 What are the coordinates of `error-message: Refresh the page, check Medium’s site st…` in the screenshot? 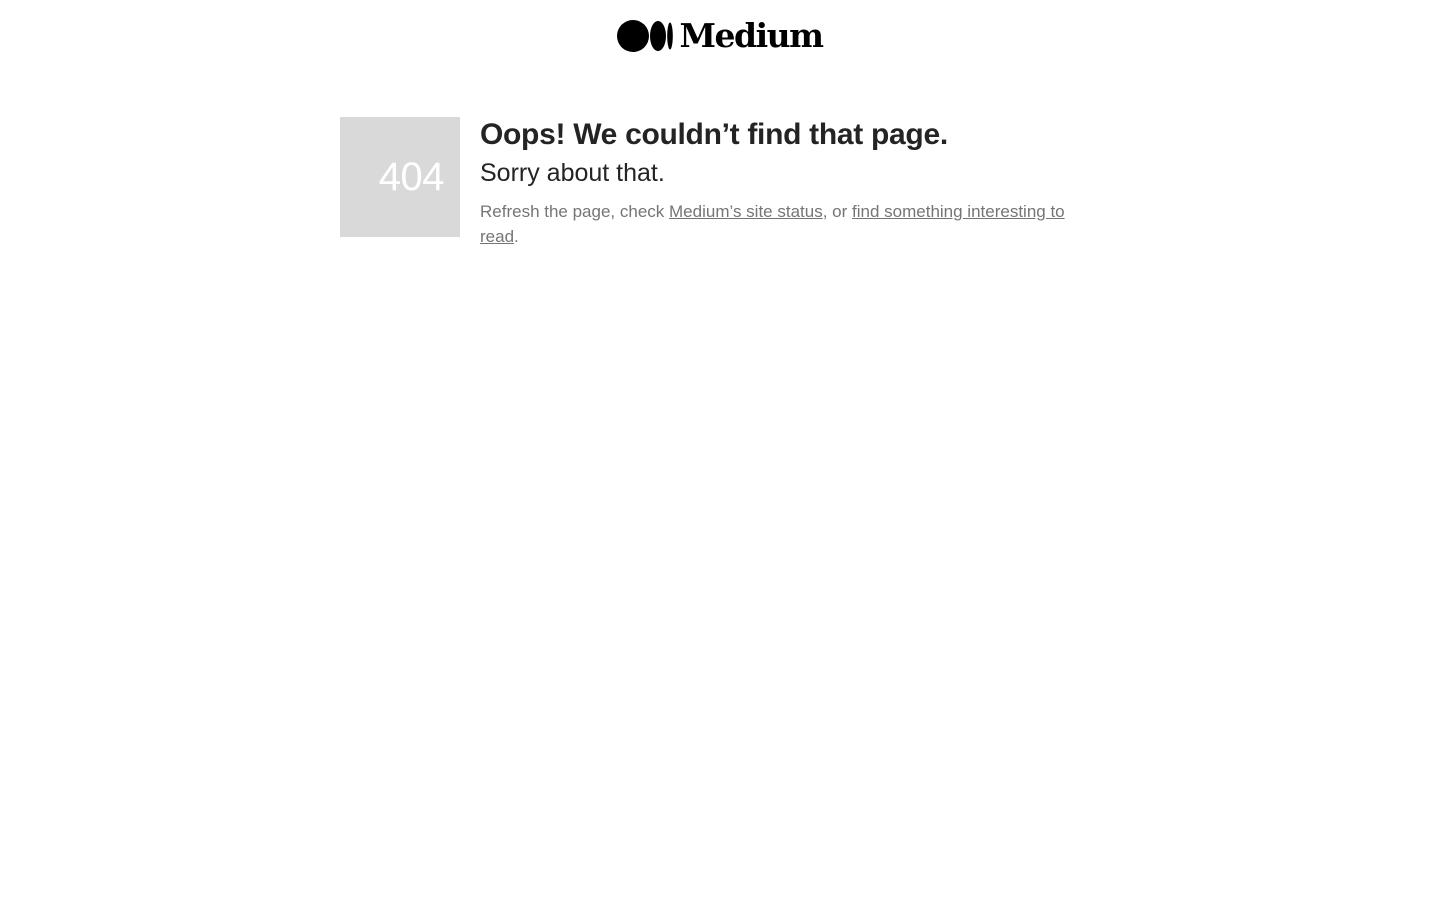 It's located at (780, 224).